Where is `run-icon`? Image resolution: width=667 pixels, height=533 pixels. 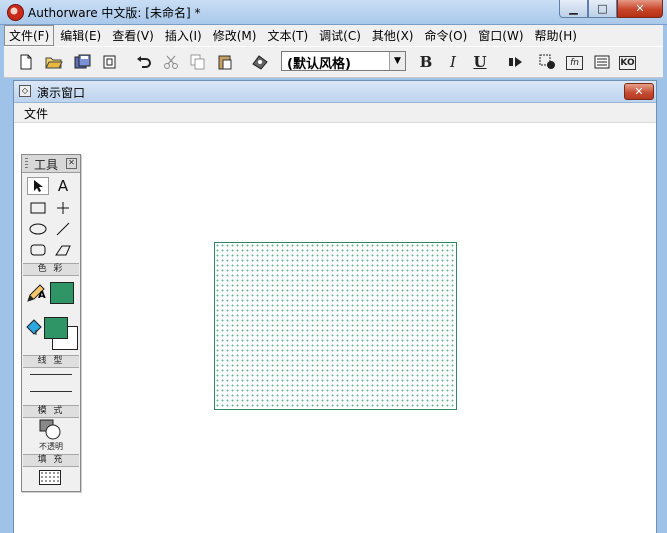 run-icon is located at coordinates (516, 62).